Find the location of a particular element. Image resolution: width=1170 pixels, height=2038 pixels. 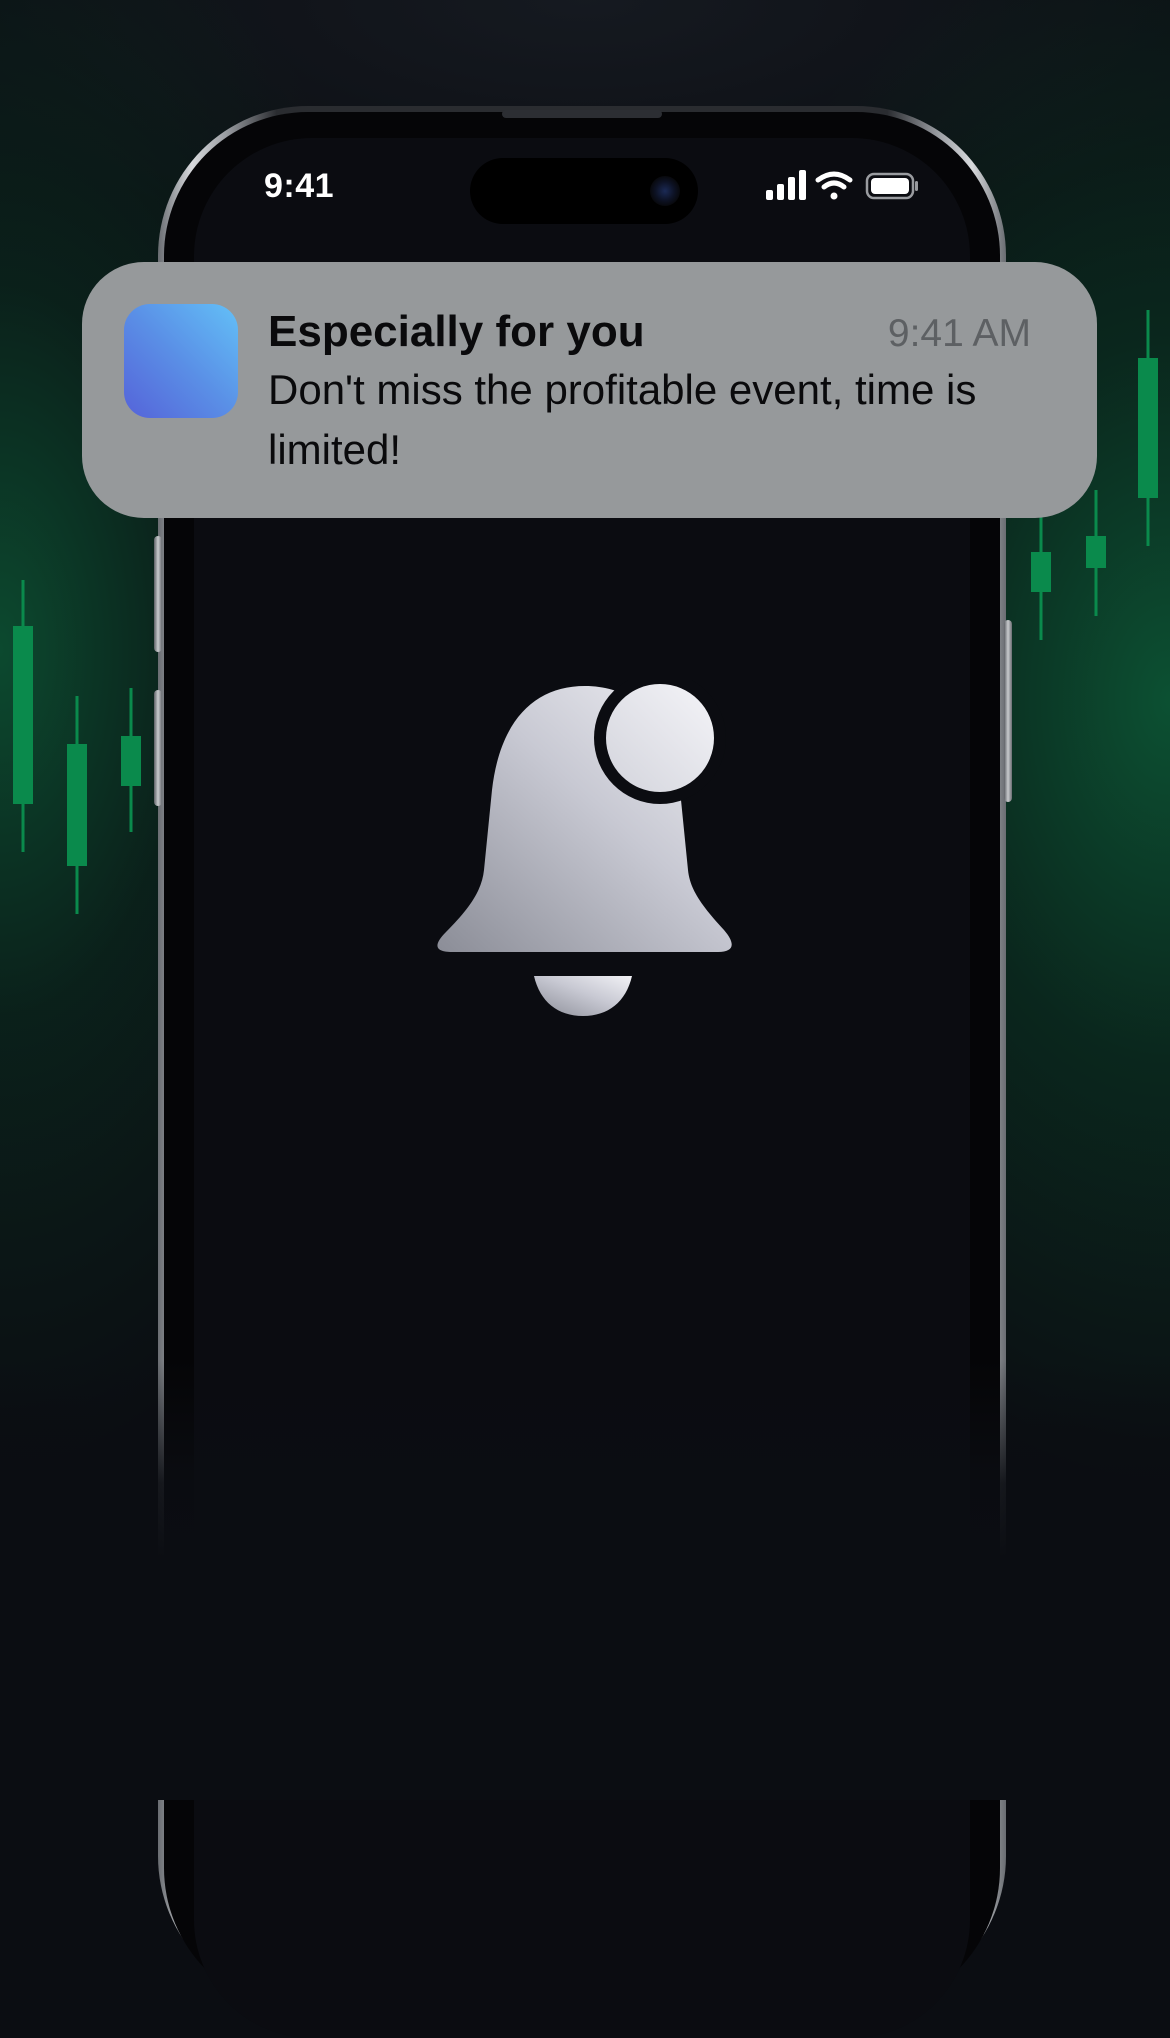

notification-time: 9:41 AM is located at coordinates (959, 333).